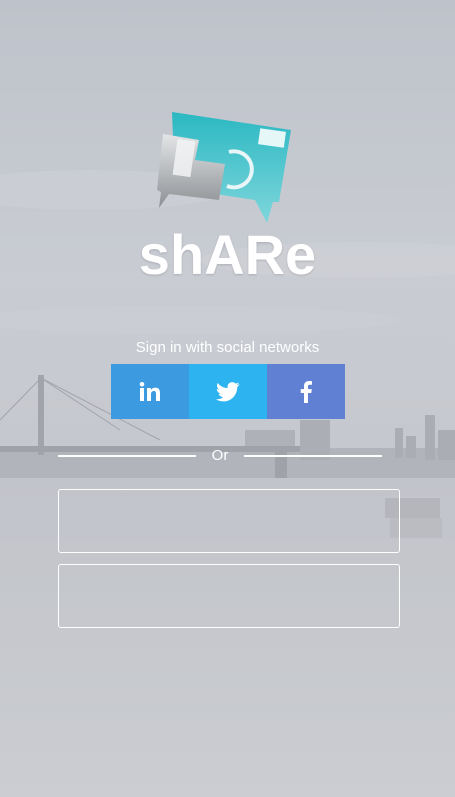  What do you see at coordinates (227, 347) in the screenshot?
I see `social-signin-label: Sign in with social networks` at bounding box center [227, 347].